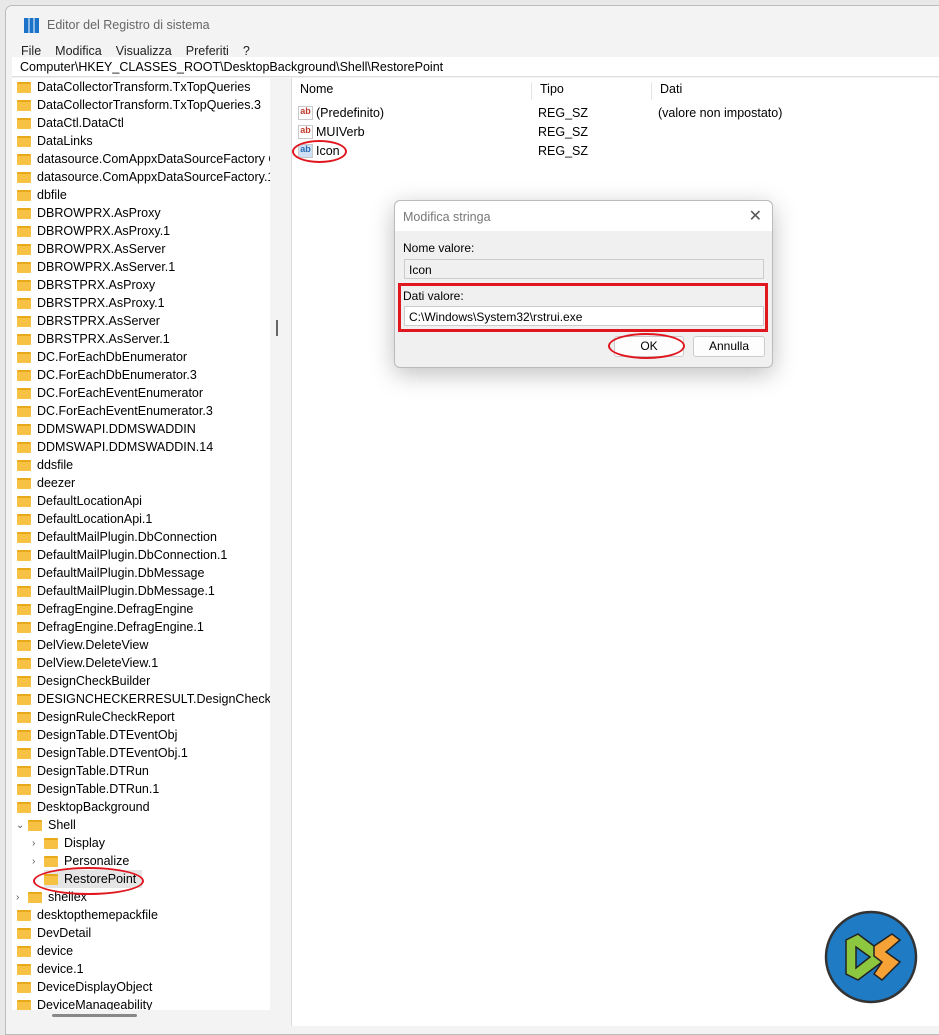  Describe the element at coordinates (729, 346) in the screenshot. I see `cancel-button: Annulla` at that location.